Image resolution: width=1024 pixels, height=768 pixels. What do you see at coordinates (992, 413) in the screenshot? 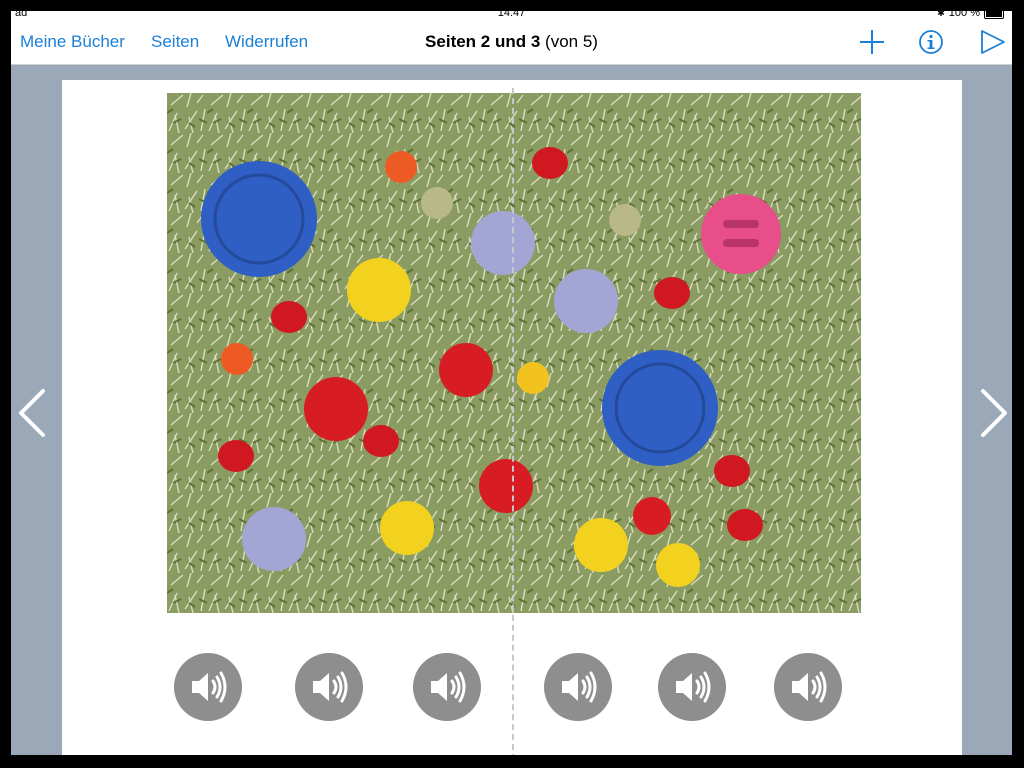
I see `chevron-right-icon` at bounding box center [992, 413].